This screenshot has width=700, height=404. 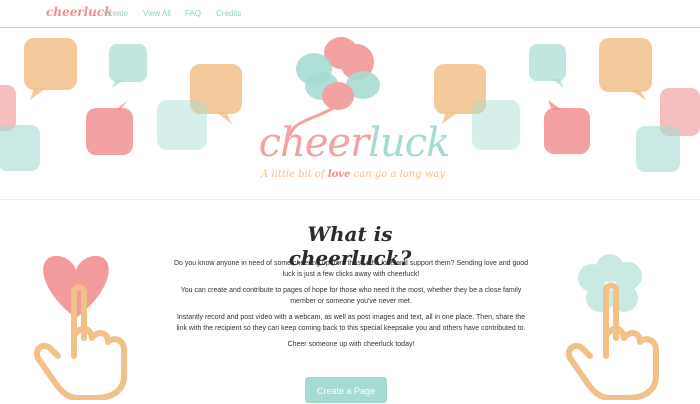 What do you see at coordinates (612, 327) in the screenshot?
I see `clover-hand-illustration` at bounding box center [612, 327].